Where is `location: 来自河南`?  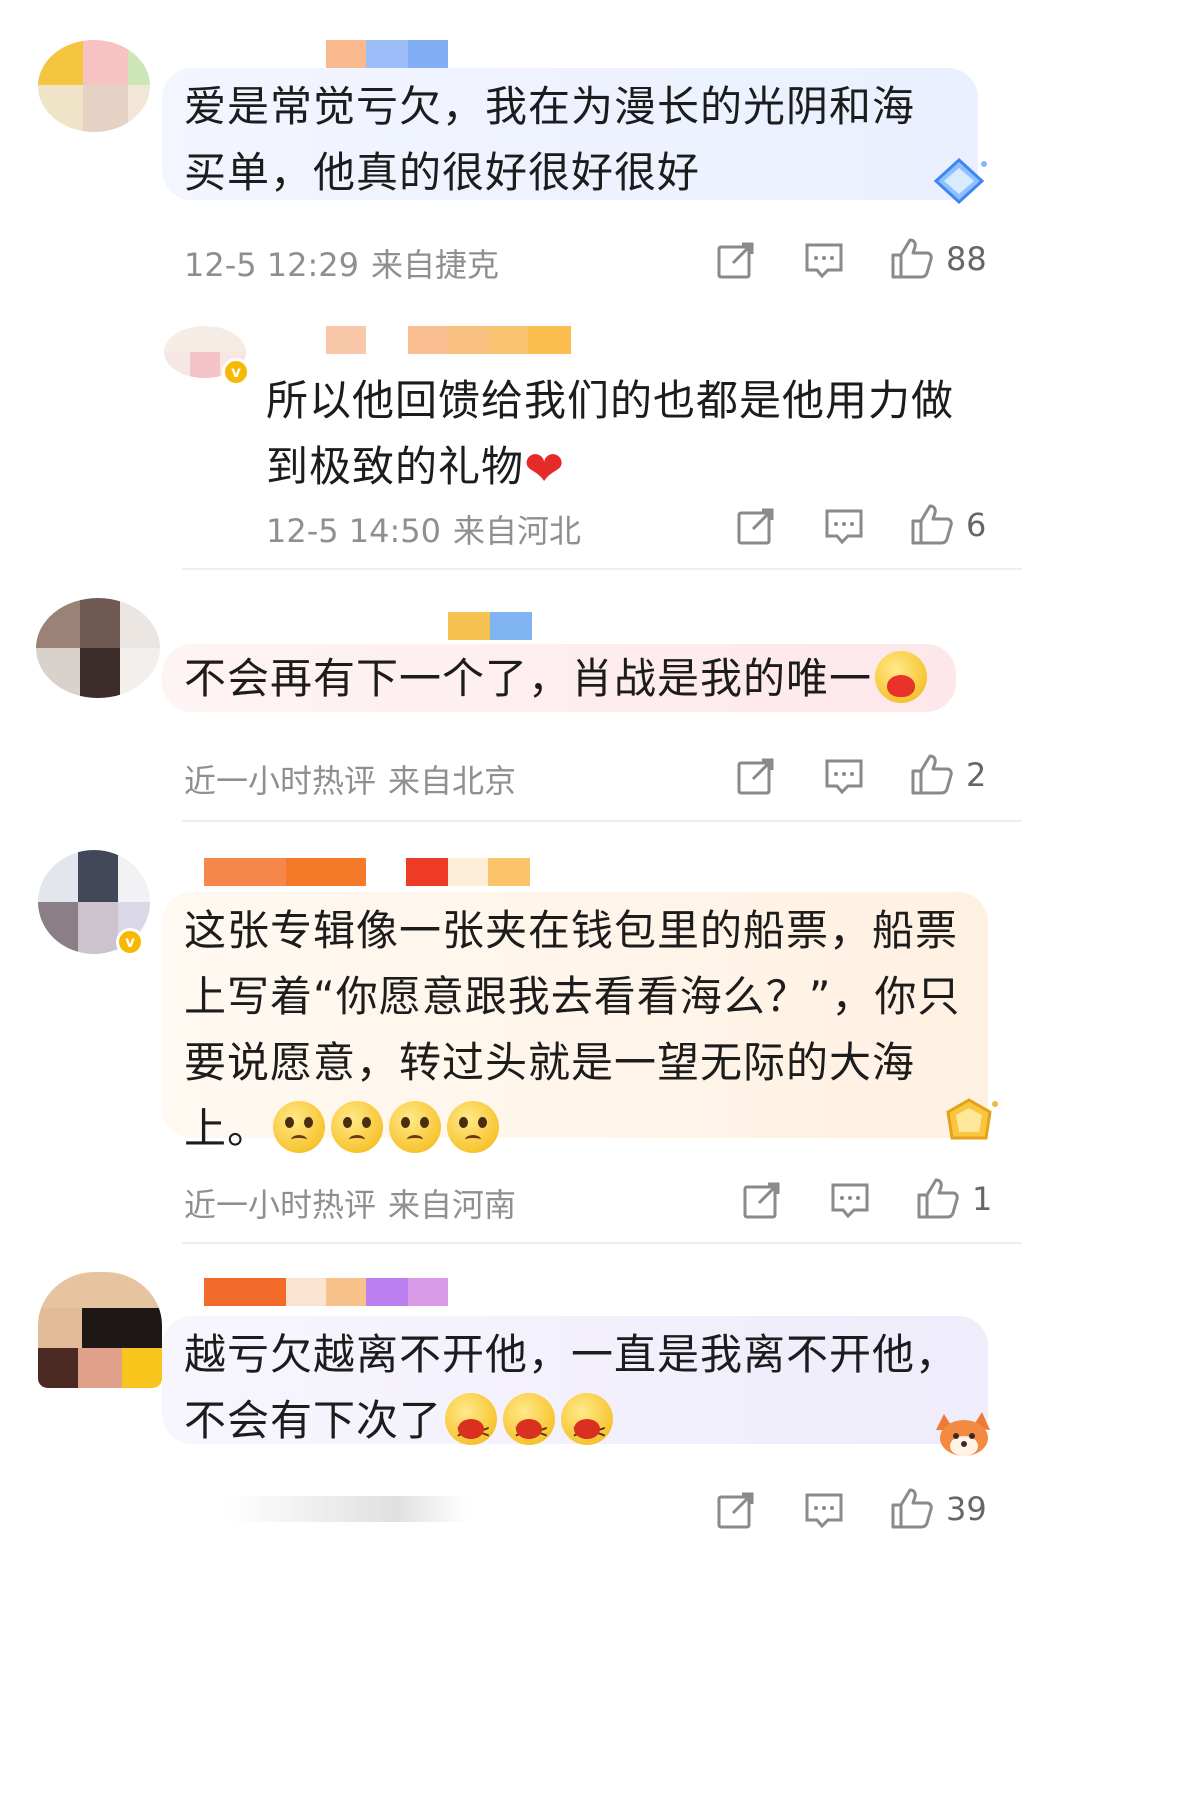 location: 来自河南 is located at coordinates (452, 1205).